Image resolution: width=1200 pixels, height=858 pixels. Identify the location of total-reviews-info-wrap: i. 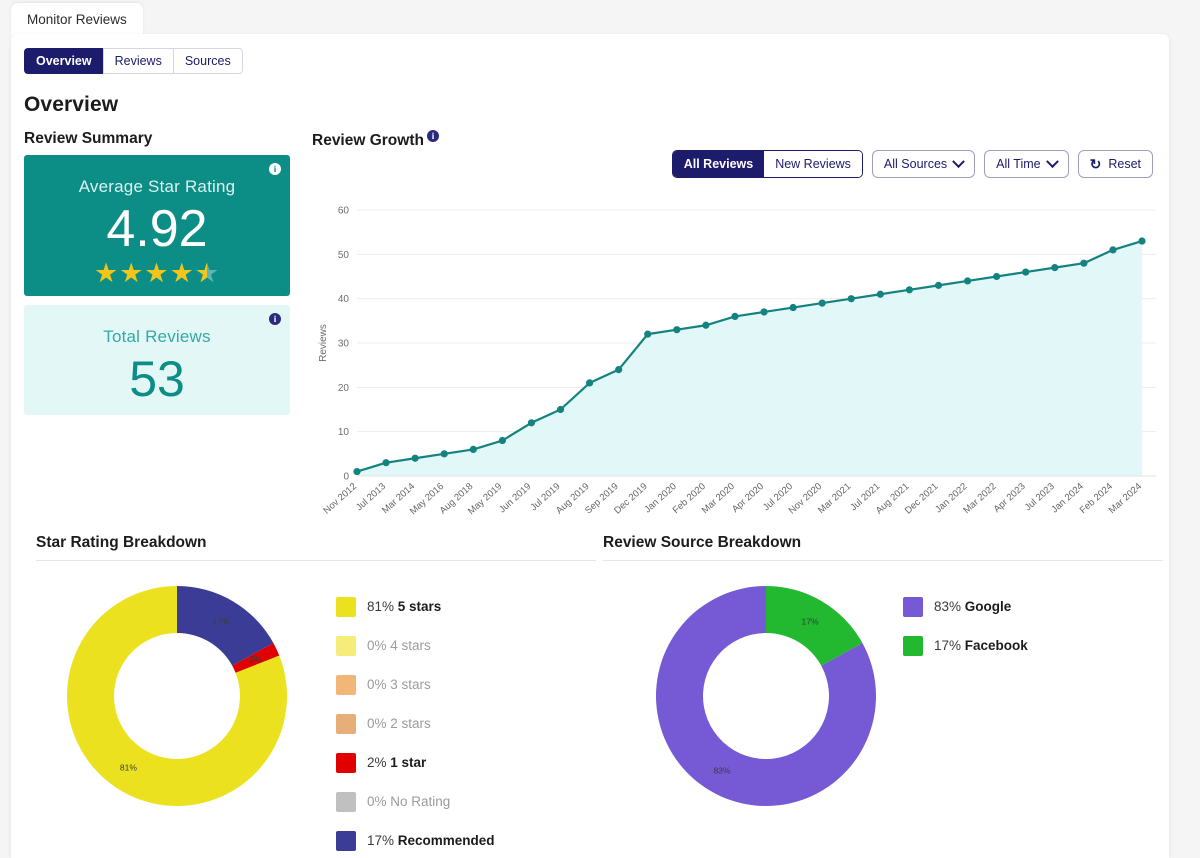
(273, 323).